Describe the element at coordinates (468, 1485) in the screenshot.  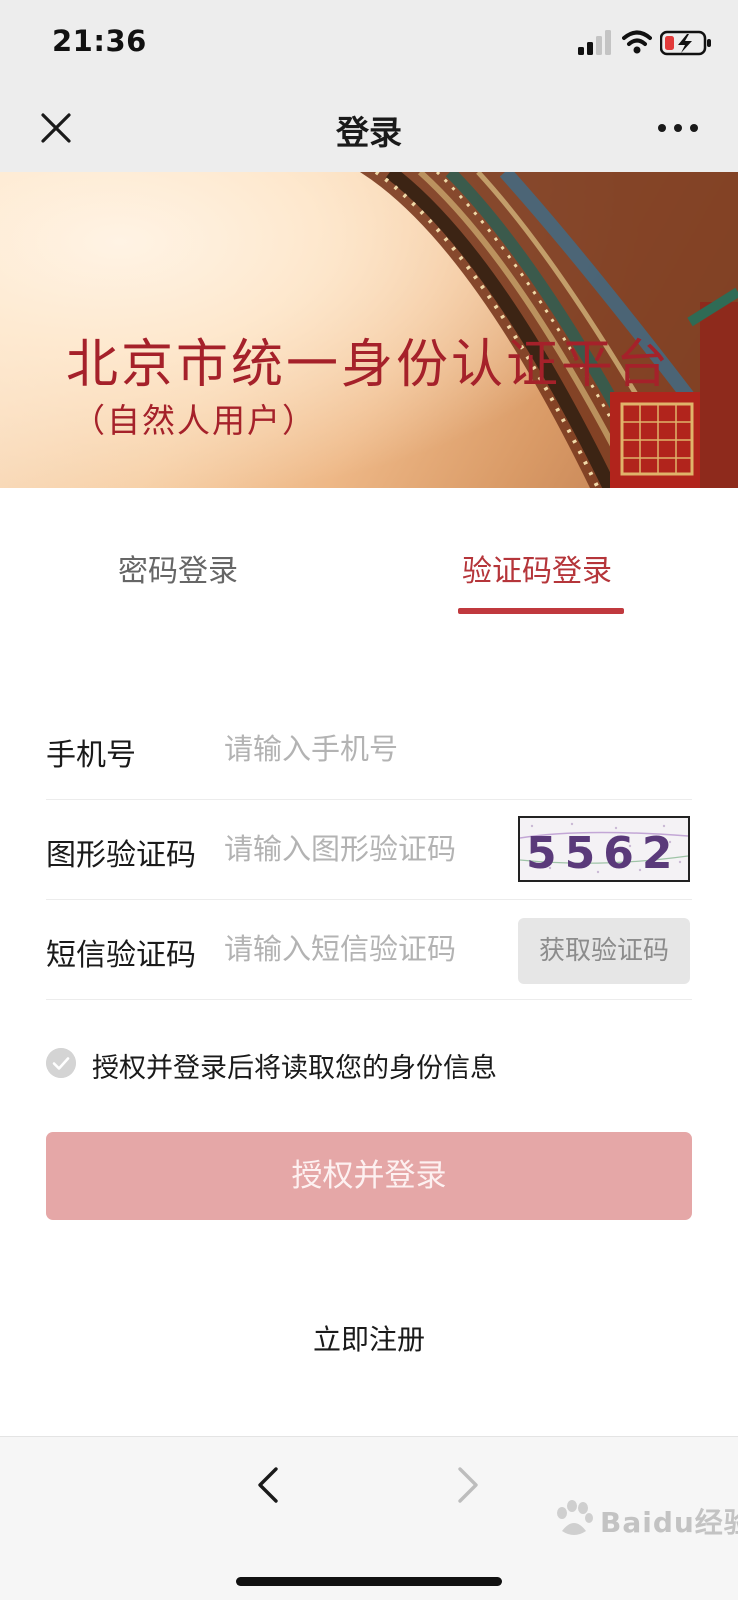
I see `forward-arrow-icon` at that location.